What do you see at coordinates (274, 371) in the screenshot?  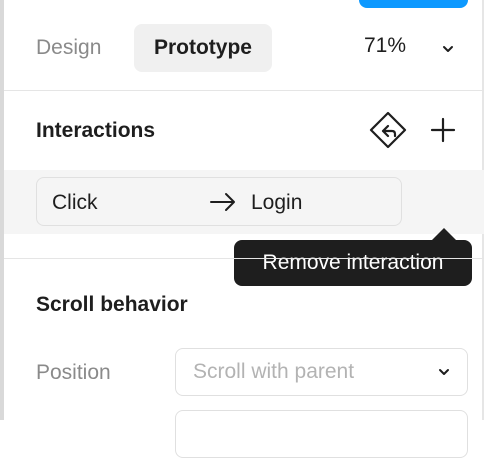 I see `position-select-value: Scroll with parent` at bounding box center [274, 371].